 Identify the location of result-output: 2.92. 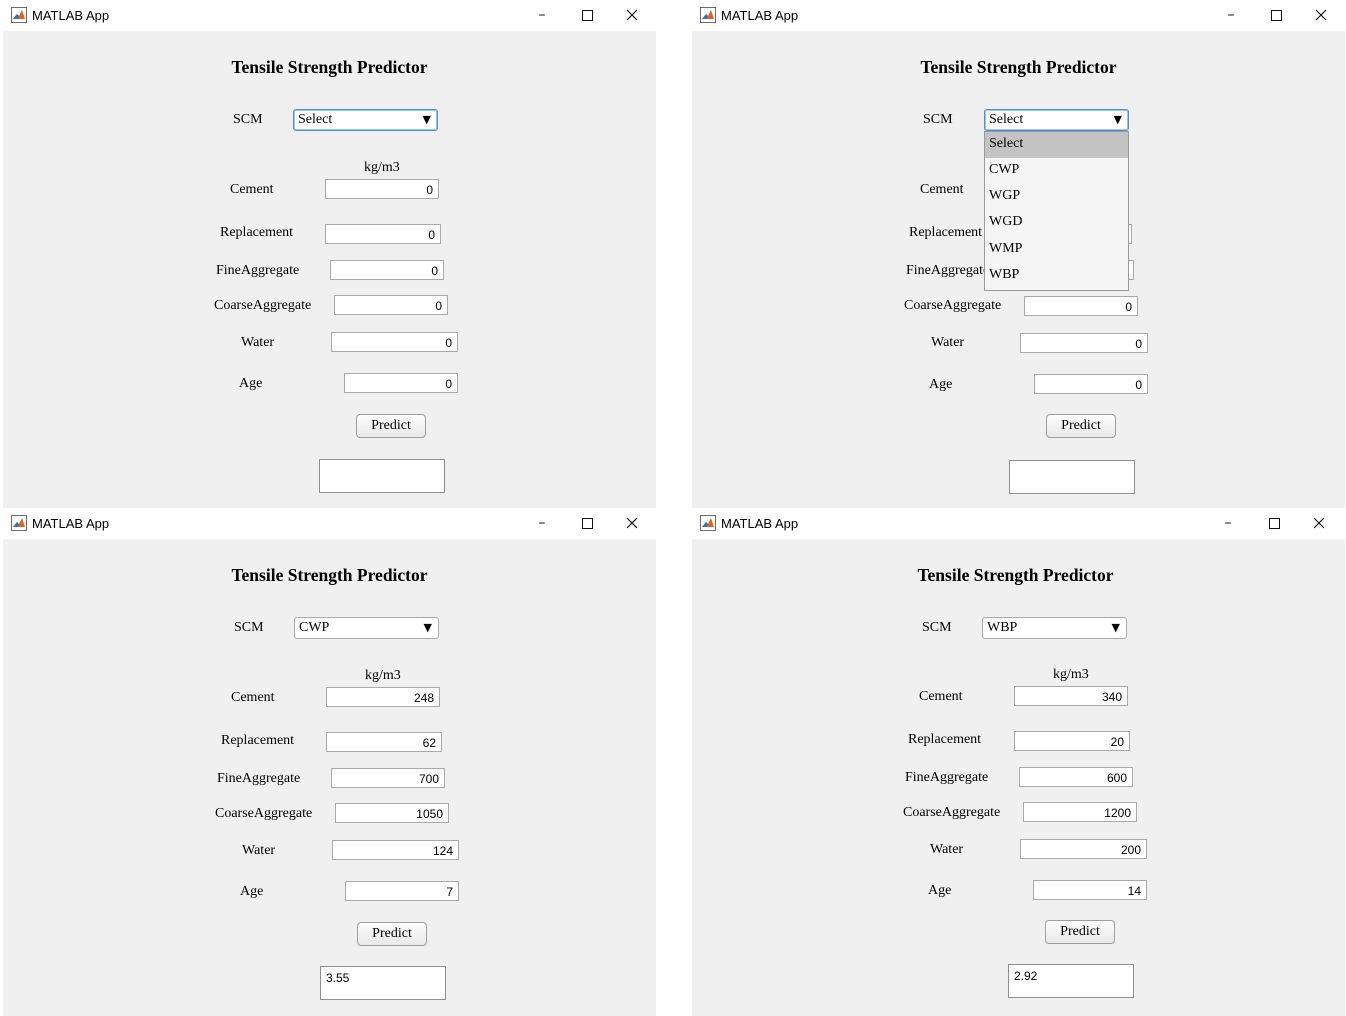
(1071, 981).